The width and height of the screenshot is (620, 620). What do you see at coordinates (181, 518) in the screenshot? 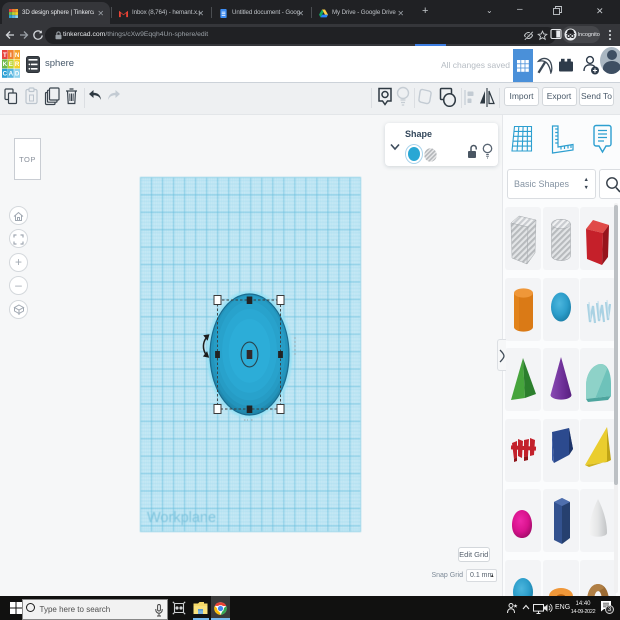
I see `svg-text: Workplane` at bounding box center [181, 518].